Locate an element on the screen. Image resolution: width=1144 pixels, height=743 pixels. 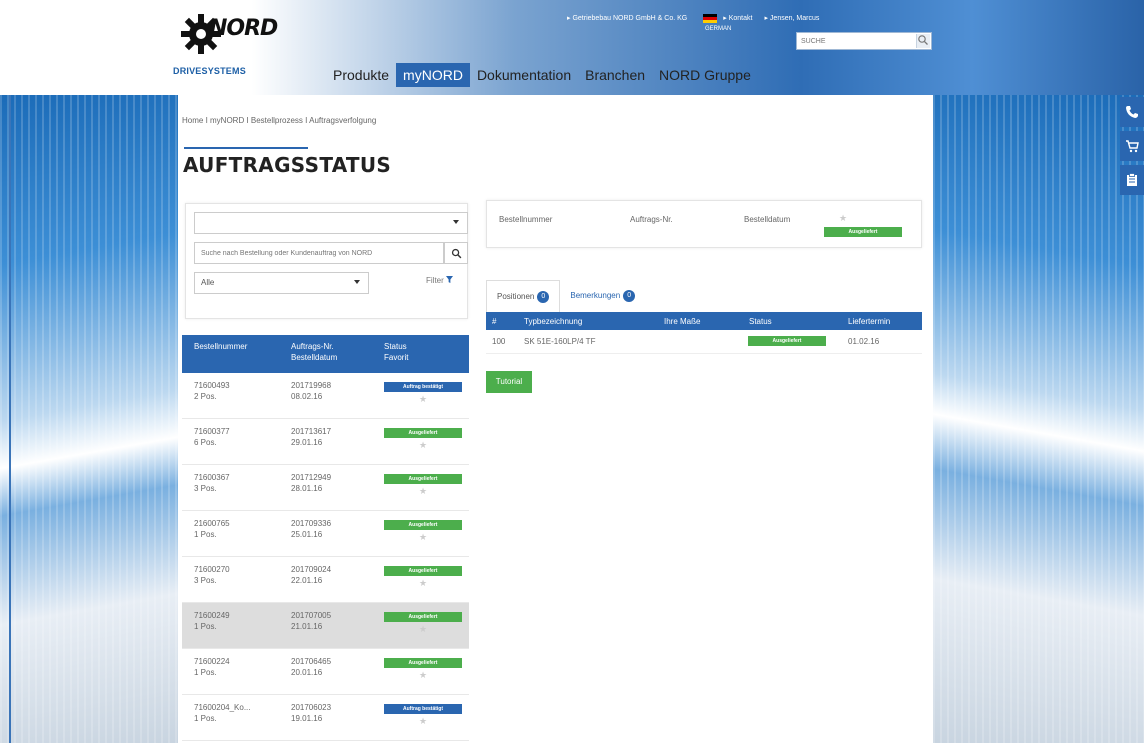
position-count: 2 Pos. is located at coordinates (205, 396).